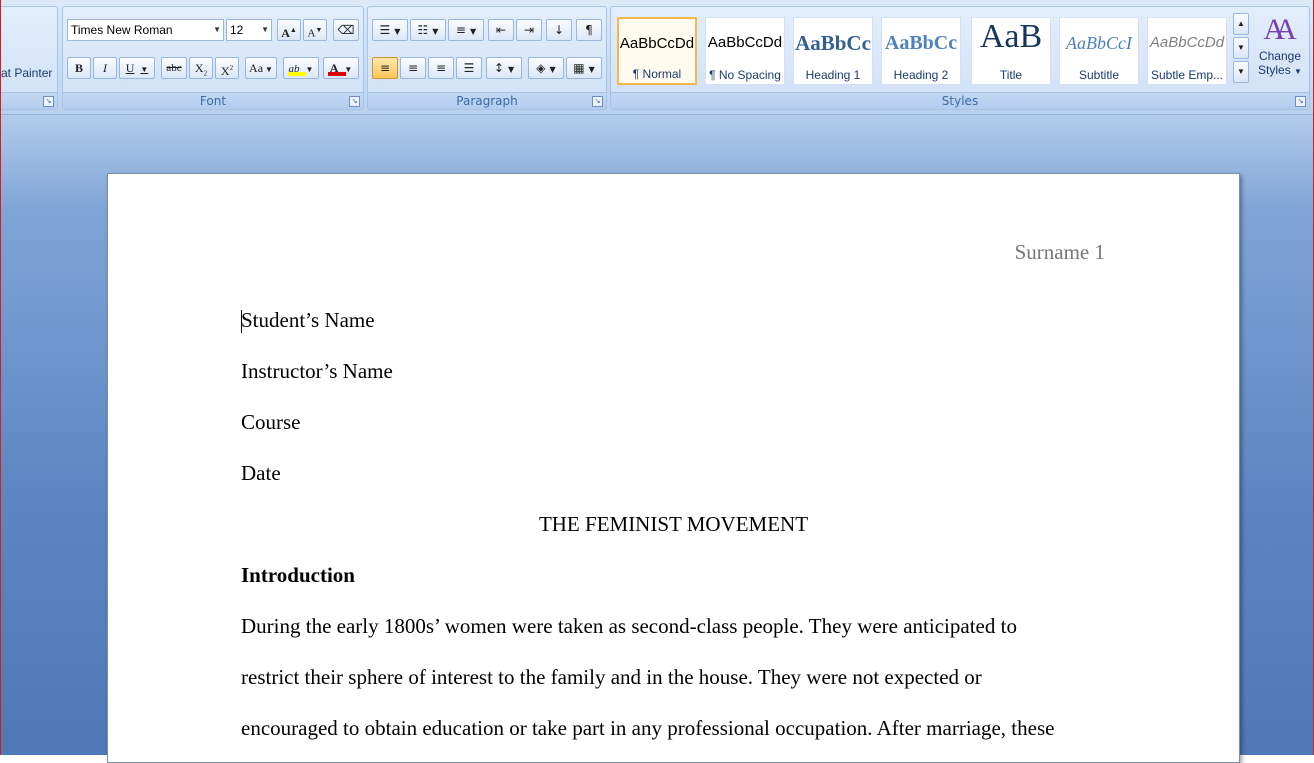 The image size is (1314, 763). I want to click on style-title: AaB Title, so click(1011, 51).